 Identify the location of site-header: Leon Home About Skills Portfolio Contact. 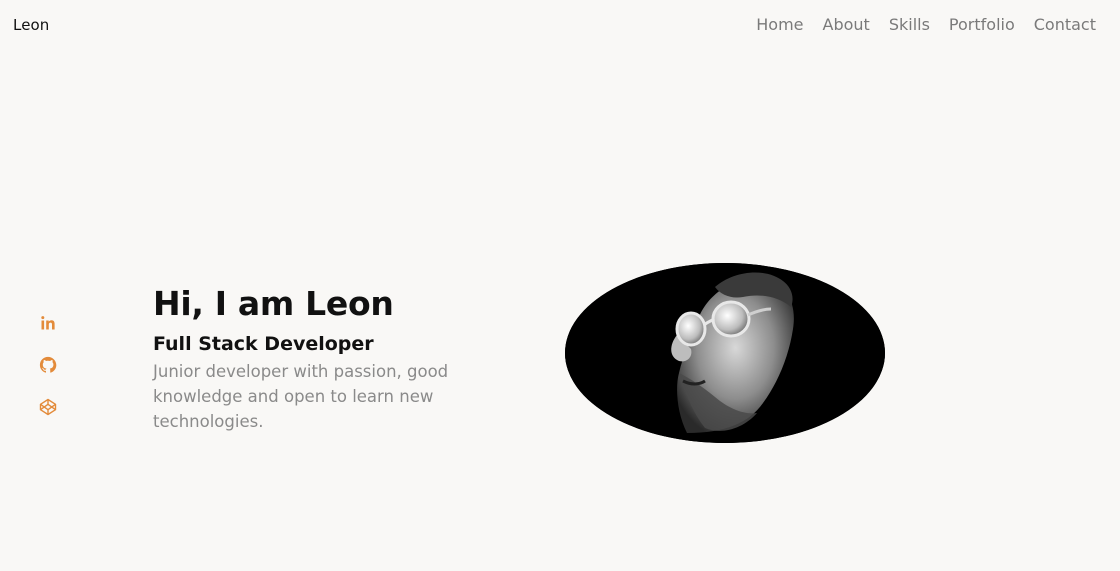
(560, 26).